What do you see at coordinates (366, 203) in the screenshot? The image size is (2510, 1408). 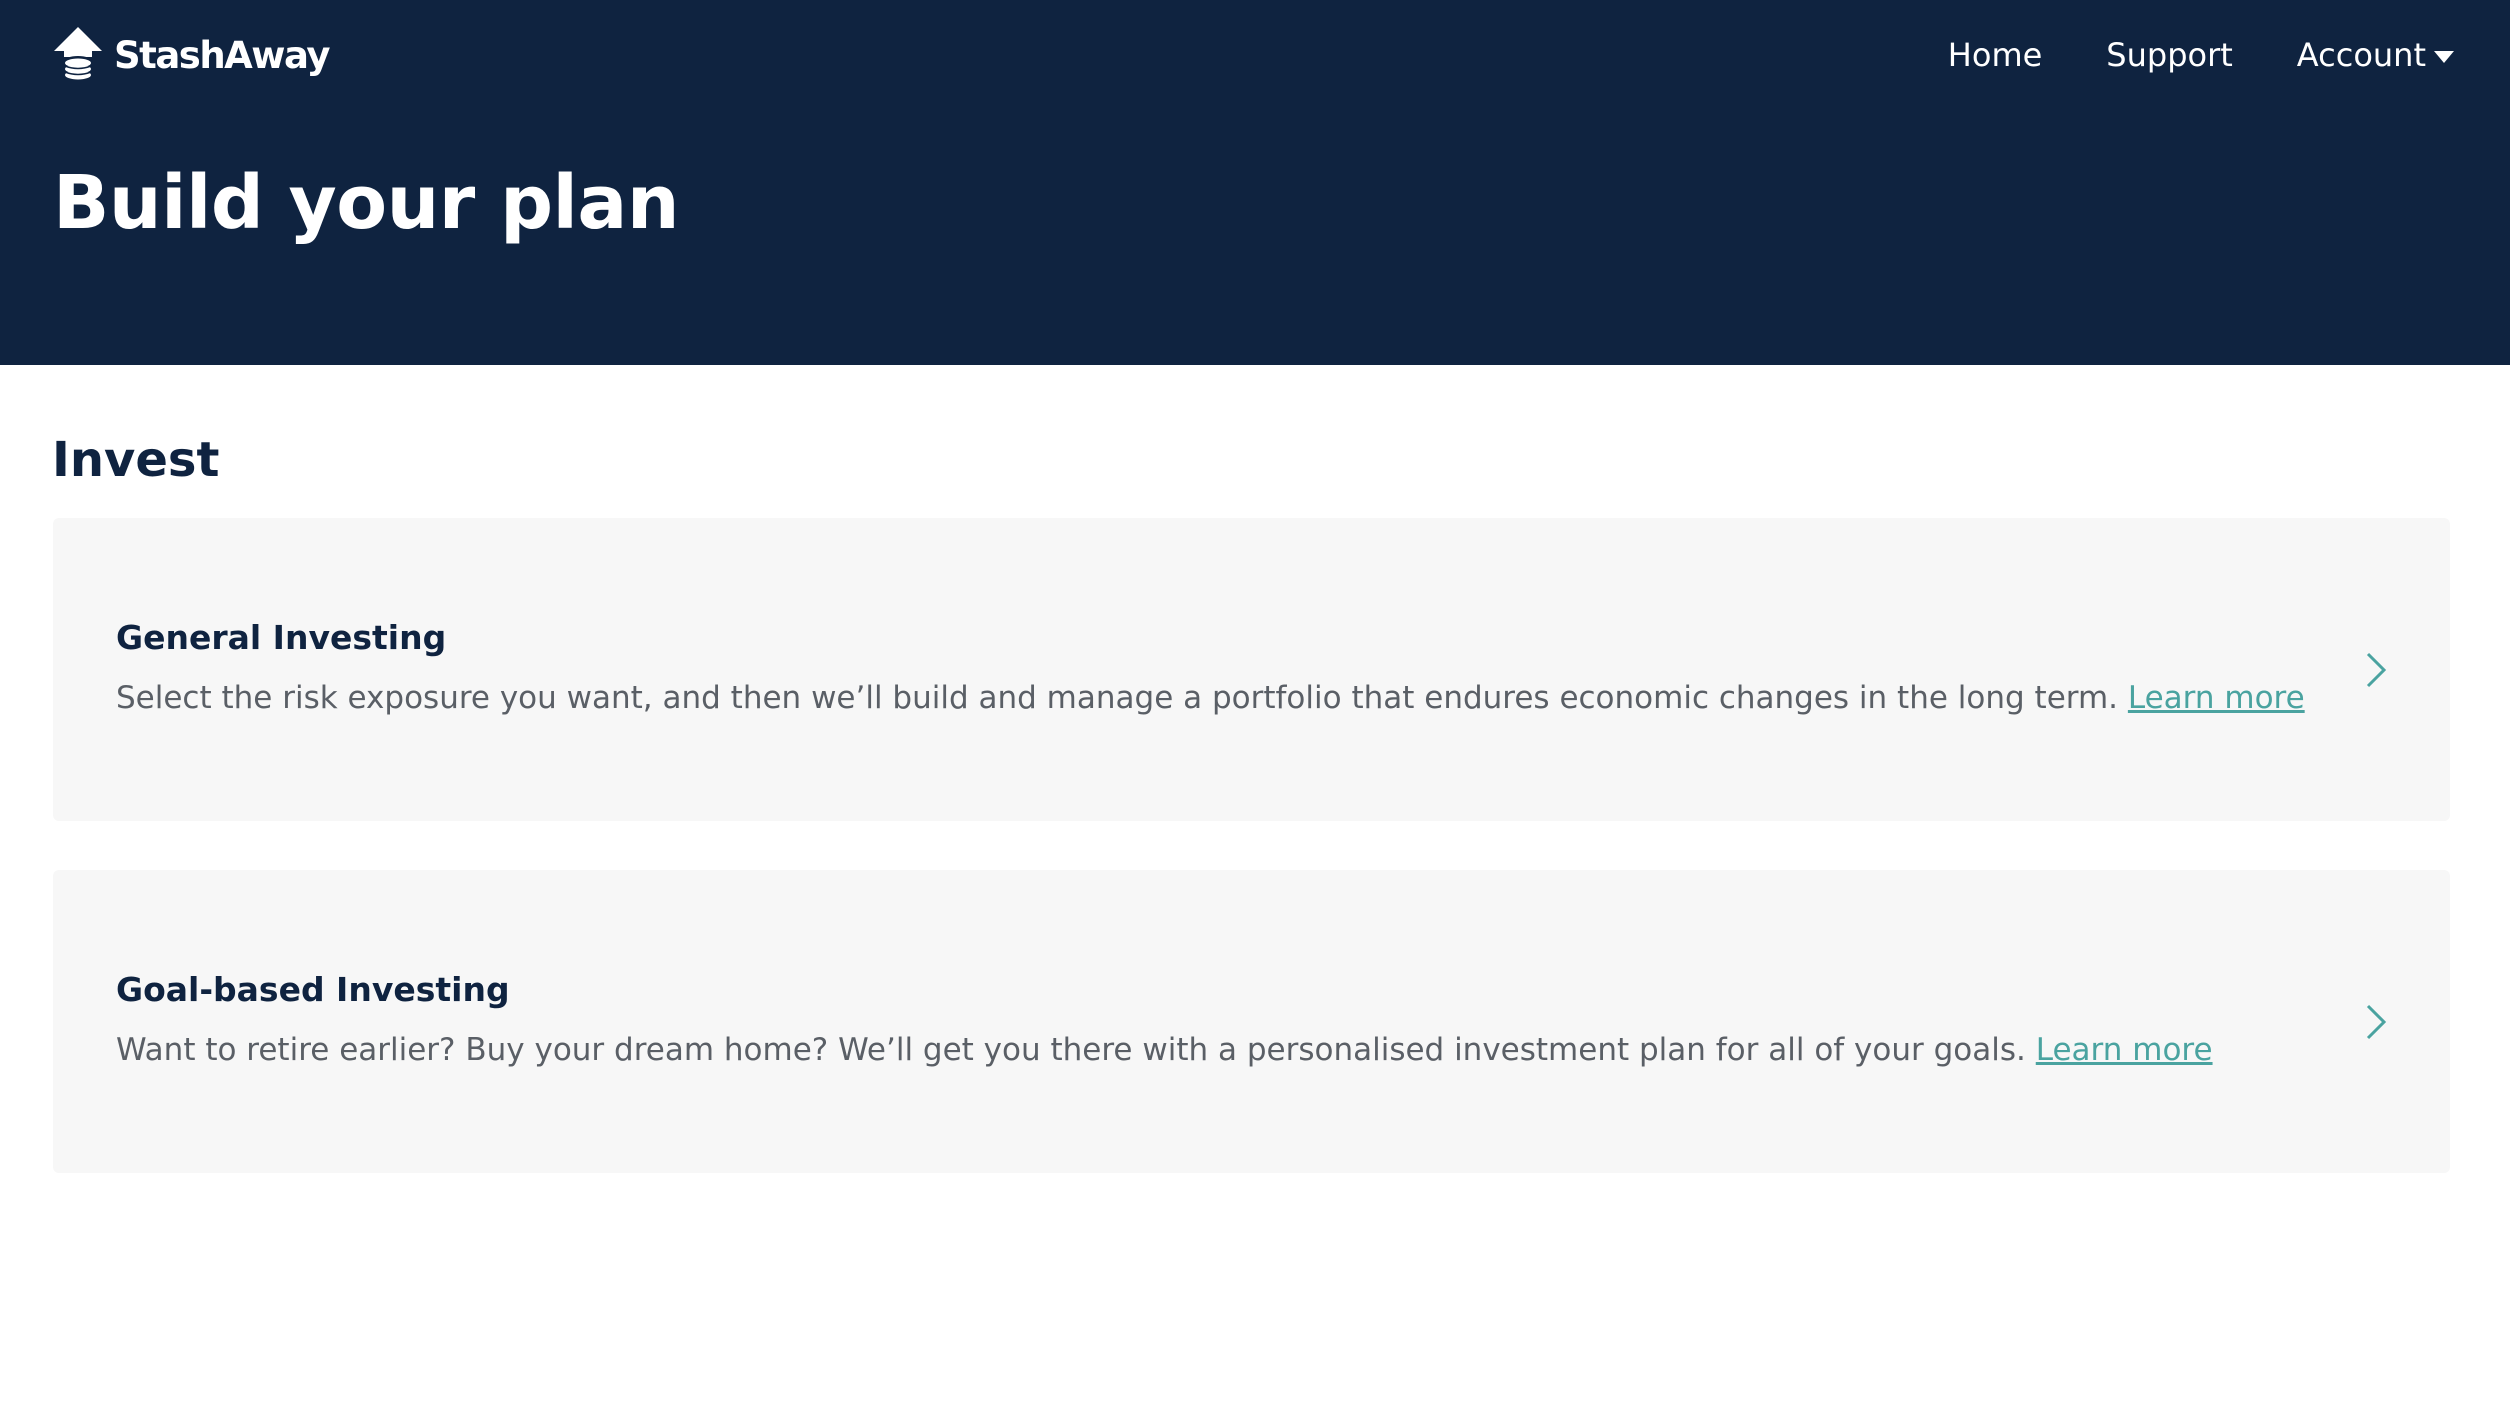 I see `page-title: Build your plan` at bounding box center [366, 203].